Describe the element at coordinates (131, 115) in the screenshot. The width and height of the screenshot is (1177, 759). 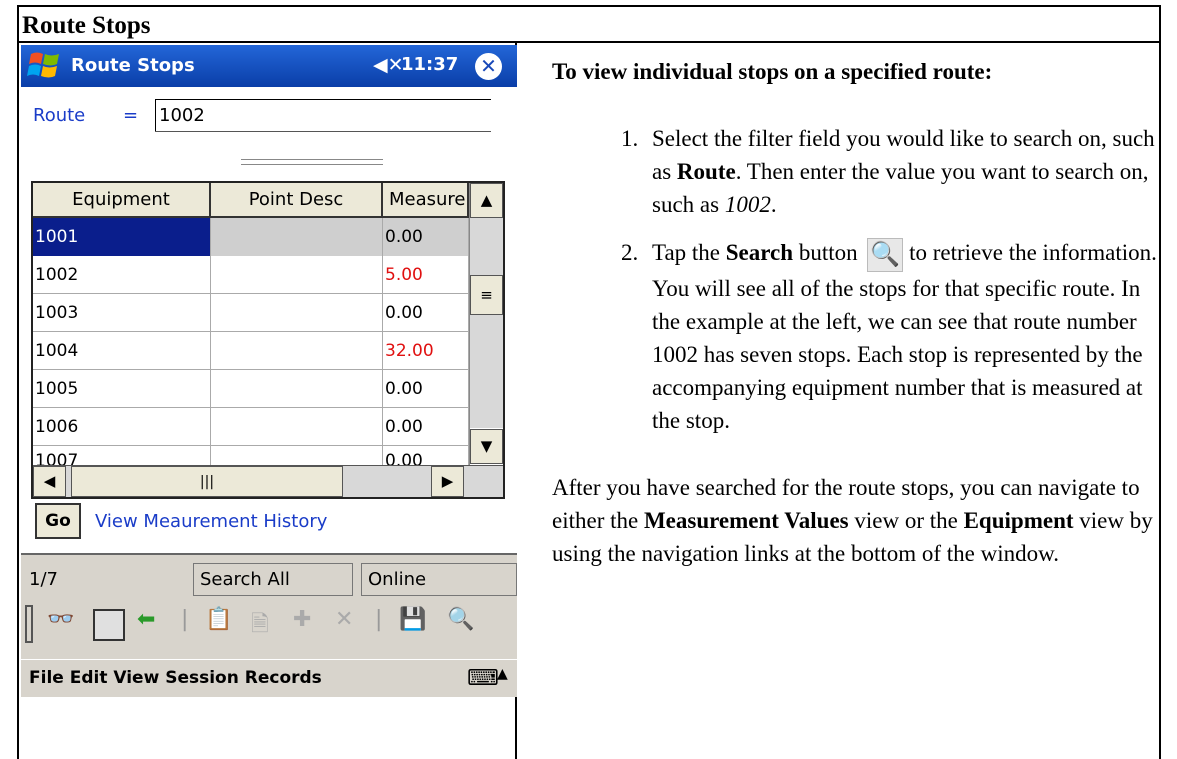
I see `filter-operator: =` at that location.